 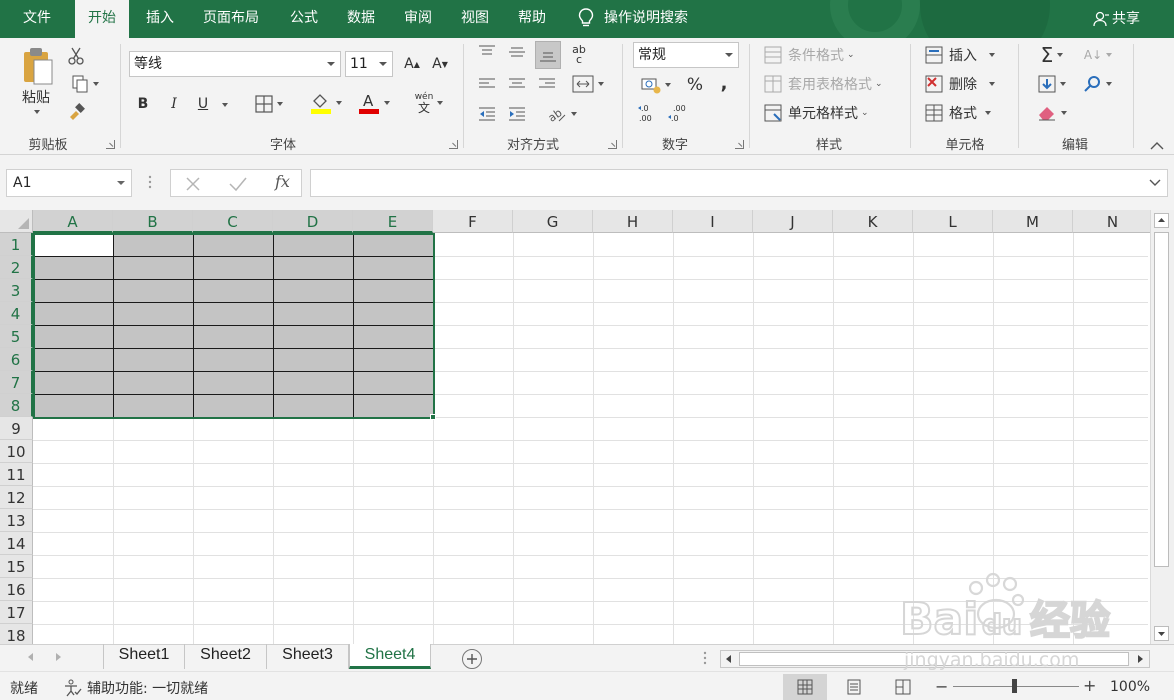 I want to click on tell-me-search: 操作说明搜索, so click(x=633, y=19).